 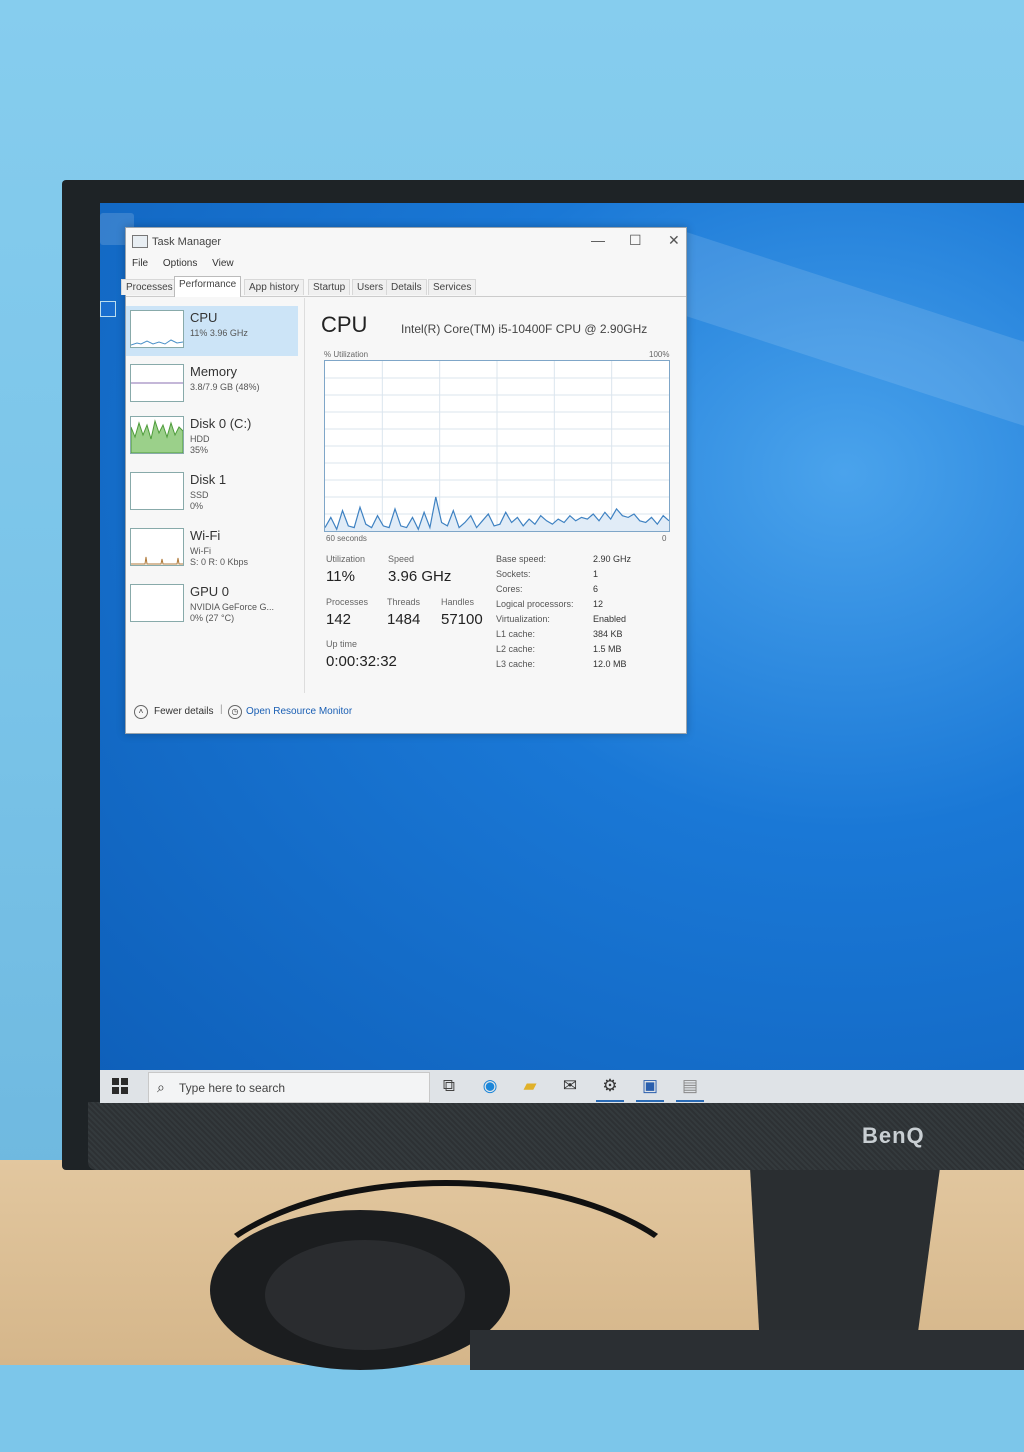 What do you see at coordinates (516, 634) in the screenshot?
I see `spec-key: L1 cache:` at bounding box center [516, 634].